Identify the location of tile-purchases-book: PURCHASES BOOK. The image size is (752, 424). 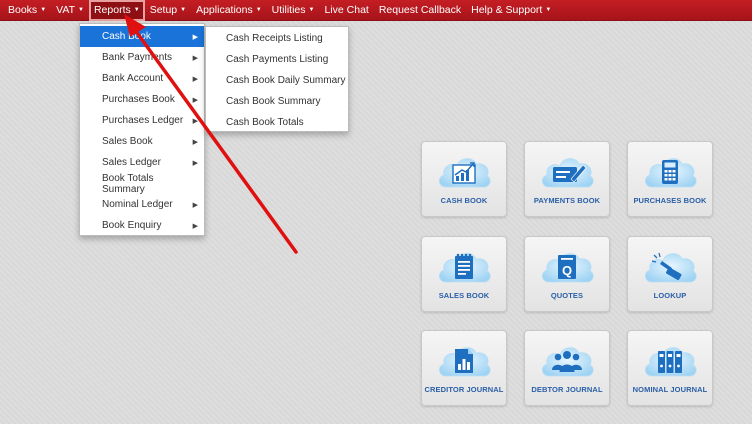
(670, 179).